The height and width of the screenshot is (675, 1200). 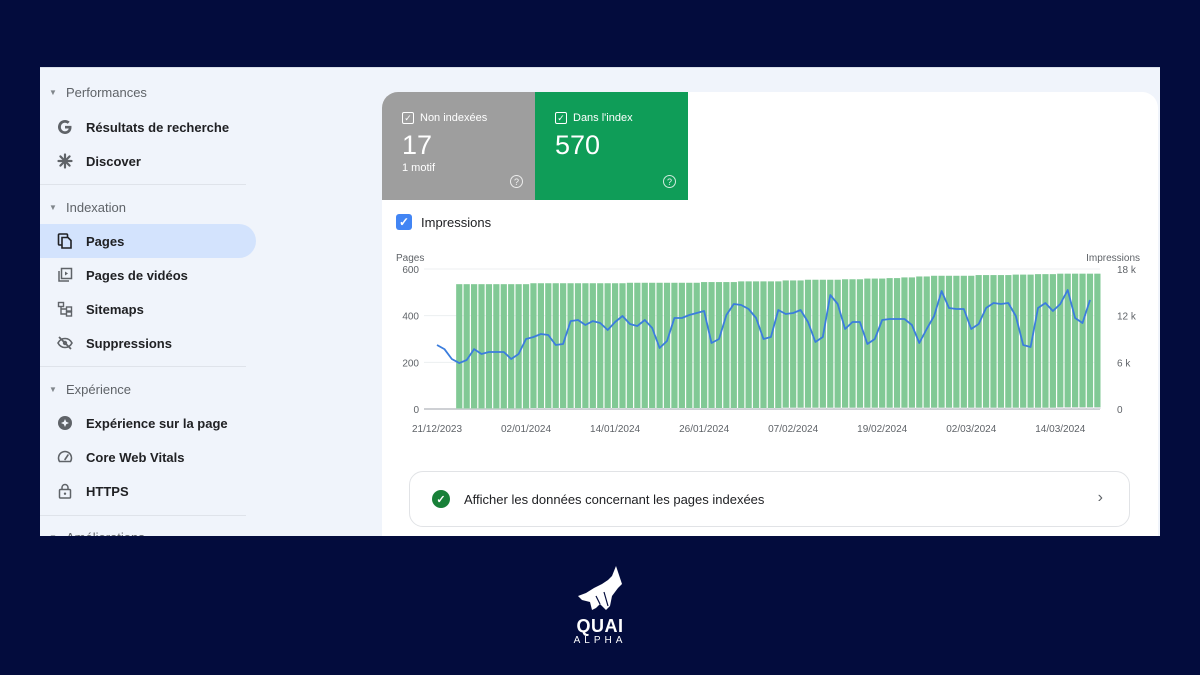 I want to click on sidebar-item-page-experience: Expérience sur la page, so click(x=148, y=423).